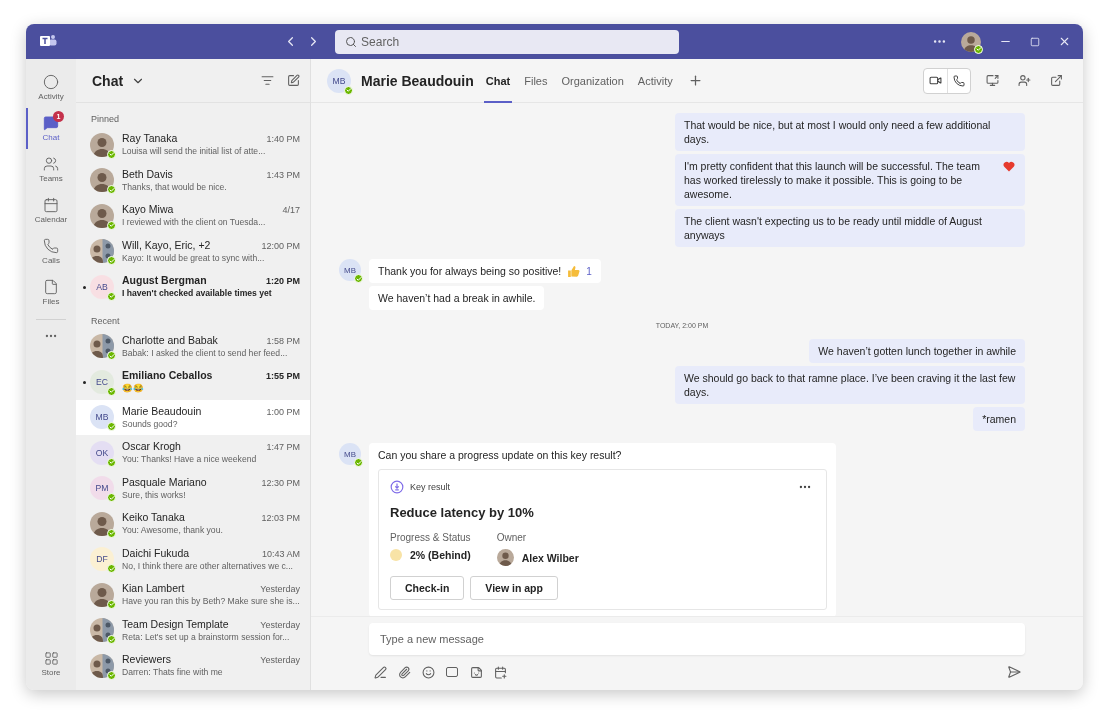  What do you see at coordinates (1014, 672) in the screenshot?
I see `send-icon` at bounding box center [1014, 672].